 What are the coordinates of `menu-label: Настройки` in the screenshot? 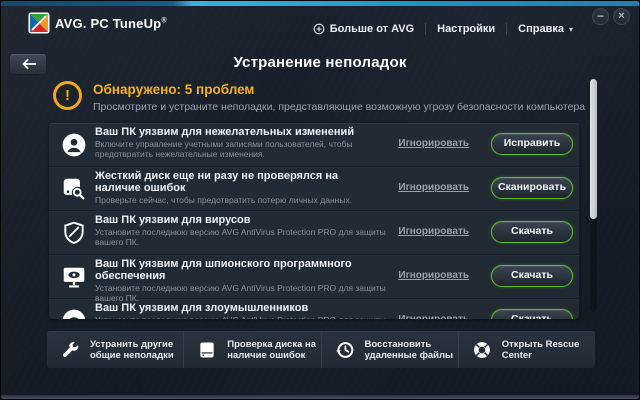 It's located at (466, 29).